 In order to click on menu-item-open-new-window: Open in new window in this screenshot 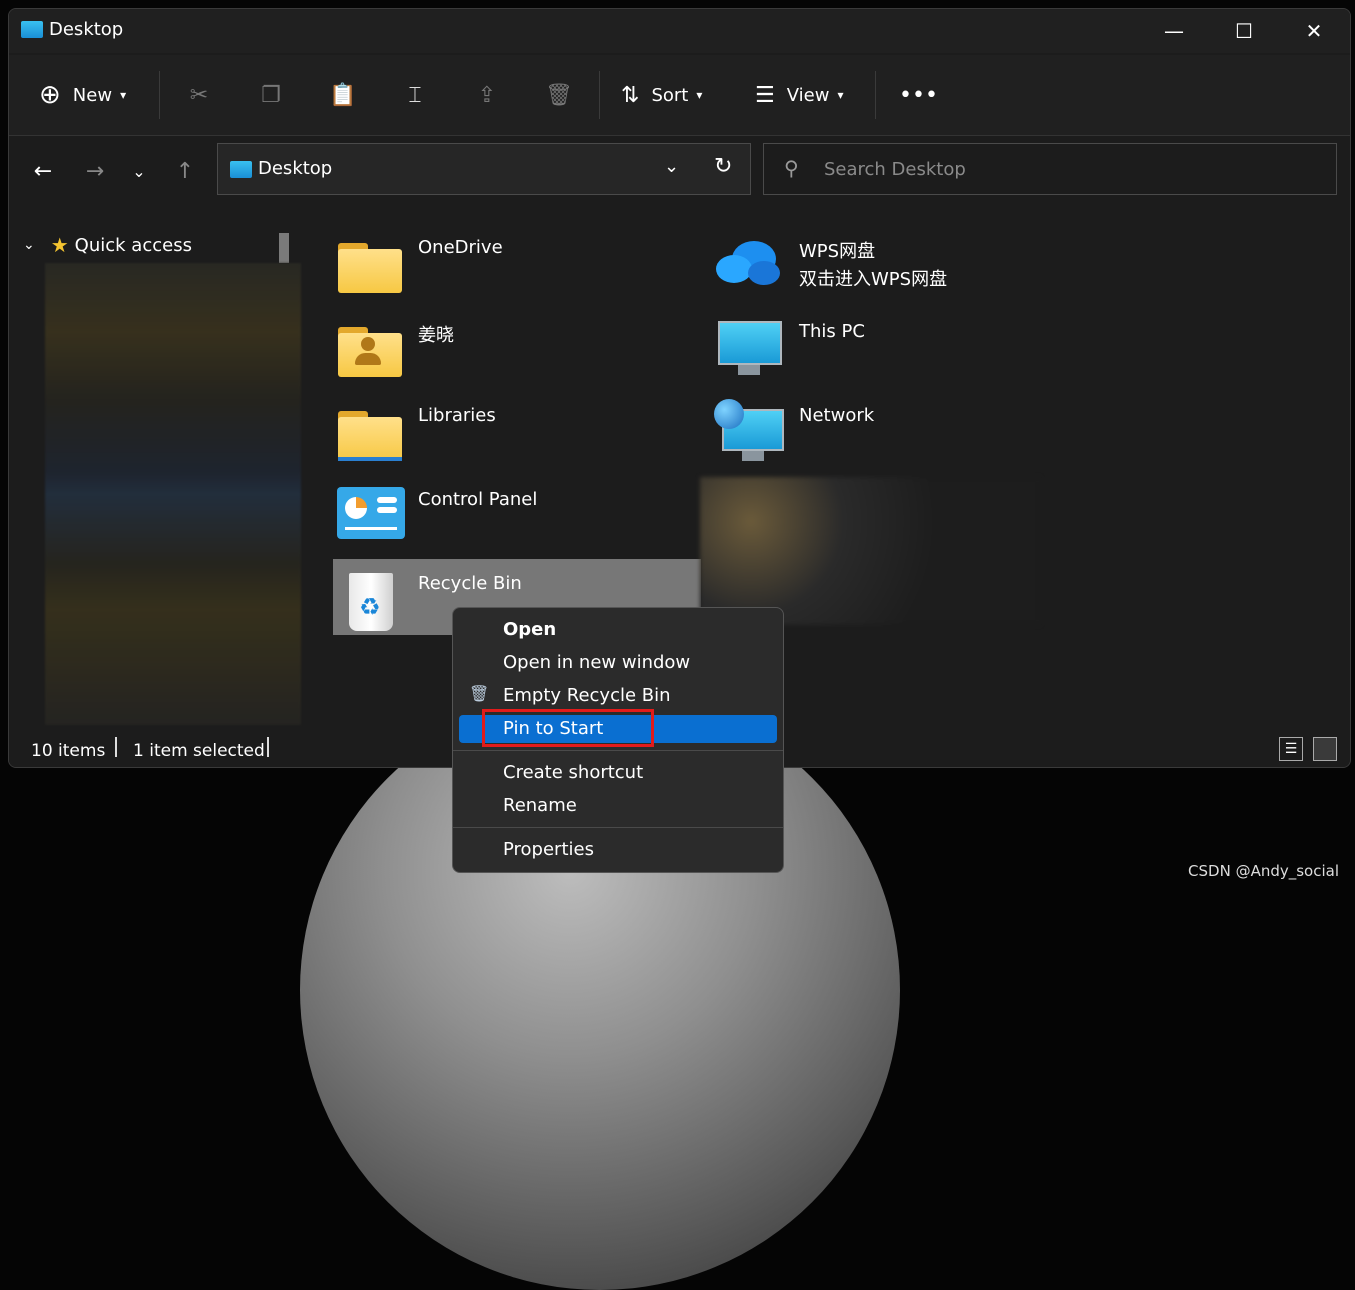, I will do `click(618, 663)`.